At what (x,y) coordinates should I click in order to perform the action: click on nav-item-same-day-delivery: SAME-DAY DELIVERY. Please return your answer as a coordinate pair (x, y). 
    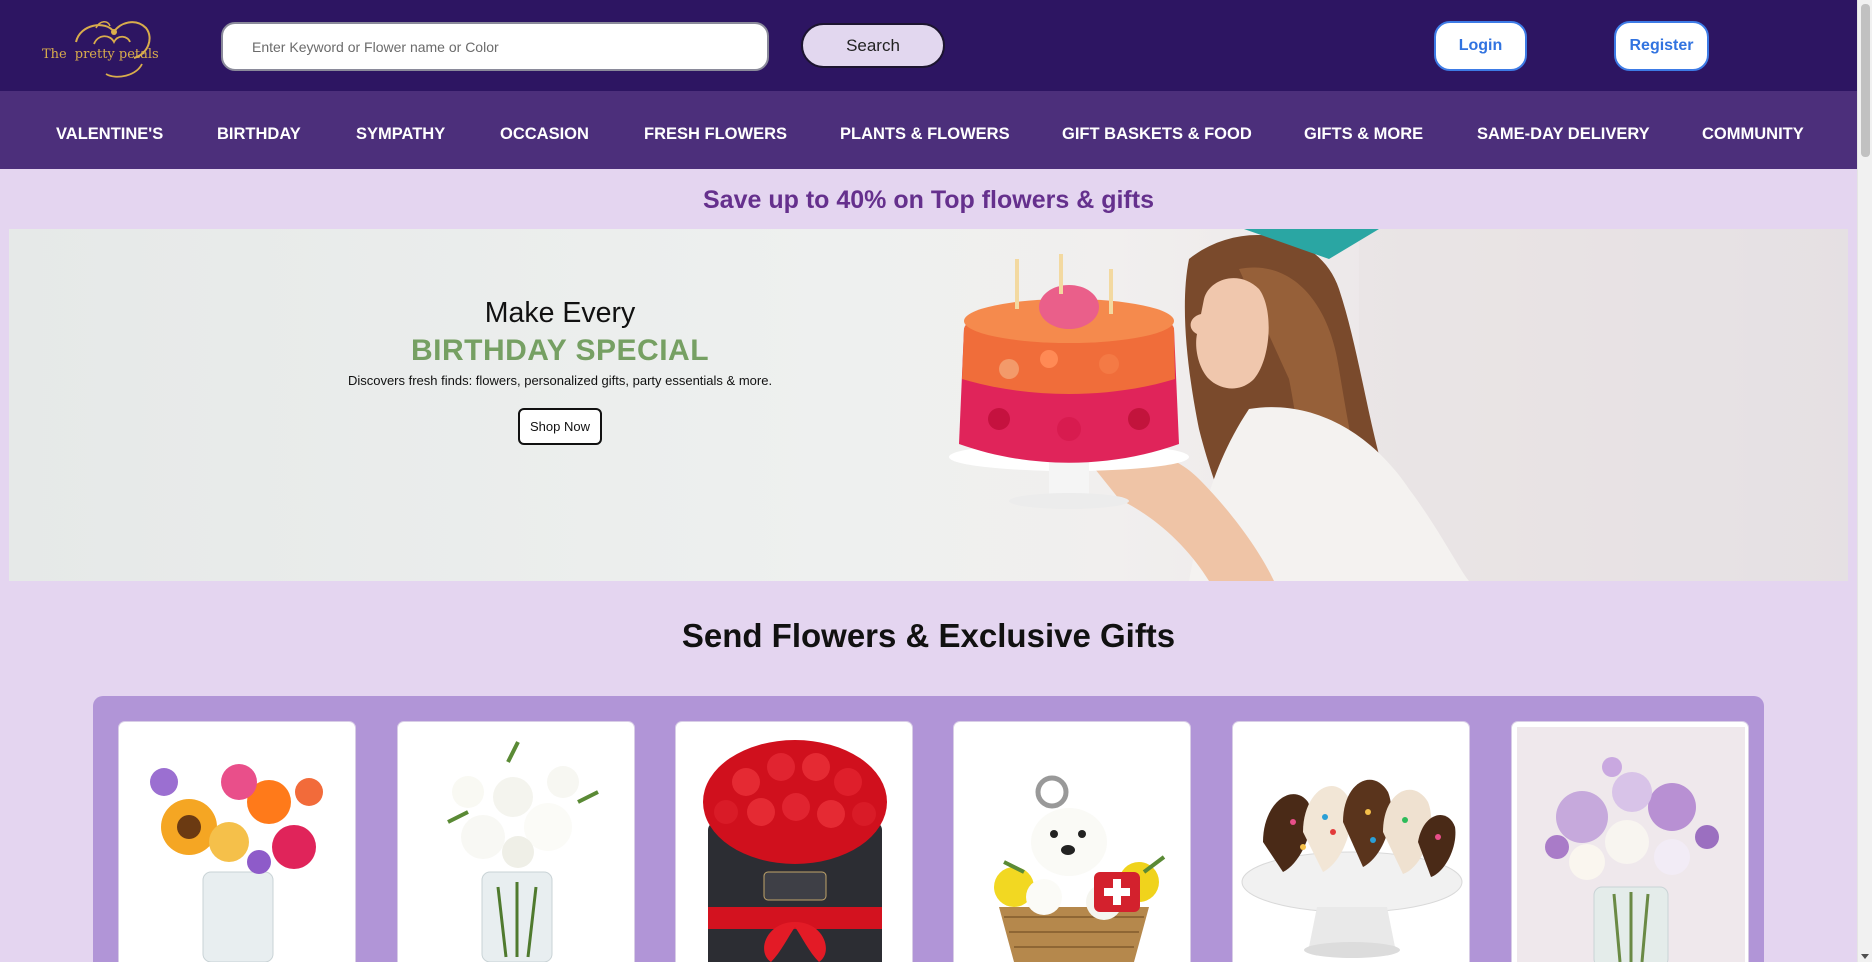
    Looking at the image, I should click on (1563, 134).